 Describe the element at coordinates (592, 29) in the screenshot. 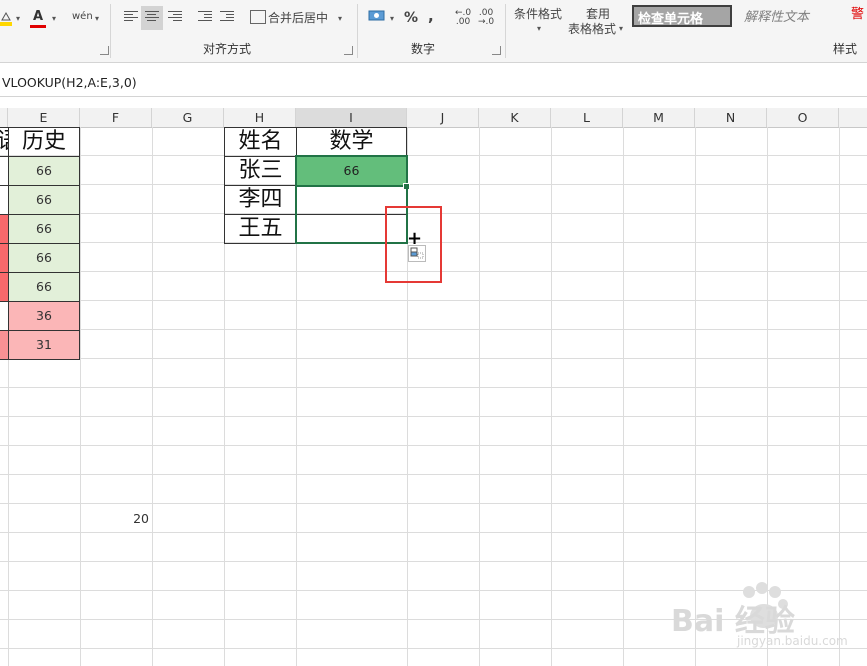

I see `format-as-table-button: 表格格式` at that location.